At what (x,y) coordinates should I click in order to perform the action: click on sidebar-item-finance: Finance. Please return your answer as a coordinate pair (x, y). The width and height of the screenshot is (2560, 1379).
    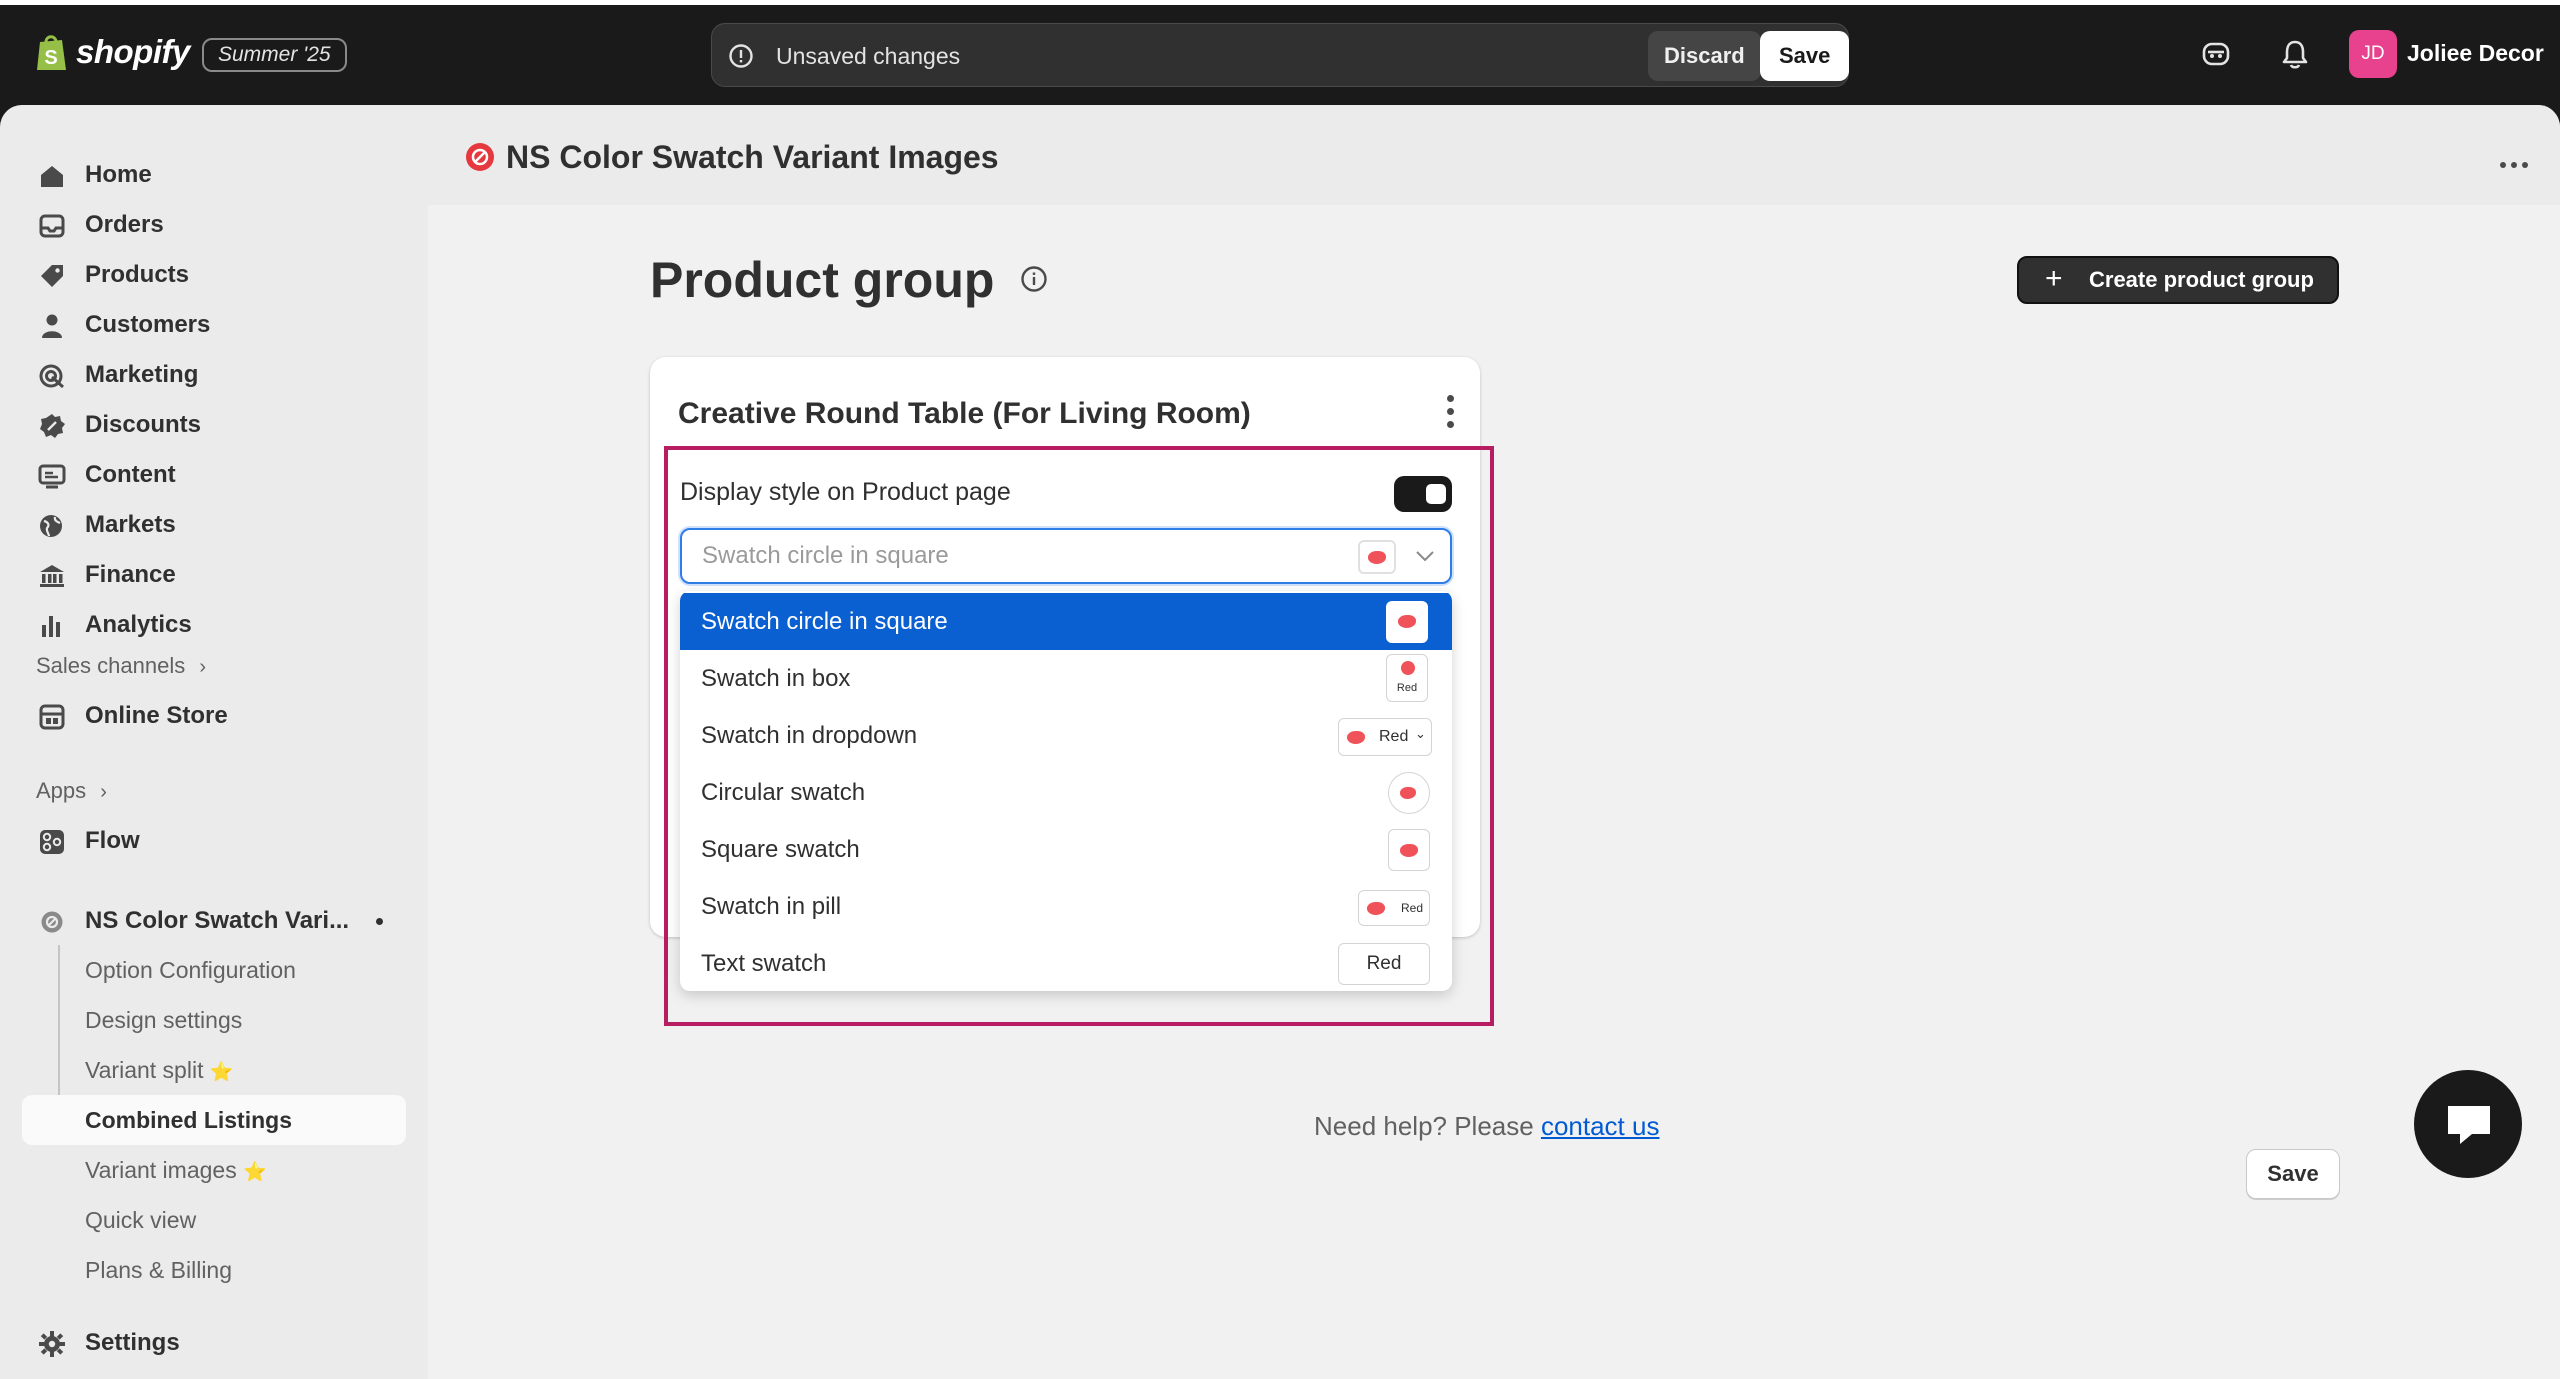
    Looking at the image, I should click on (214, 575).